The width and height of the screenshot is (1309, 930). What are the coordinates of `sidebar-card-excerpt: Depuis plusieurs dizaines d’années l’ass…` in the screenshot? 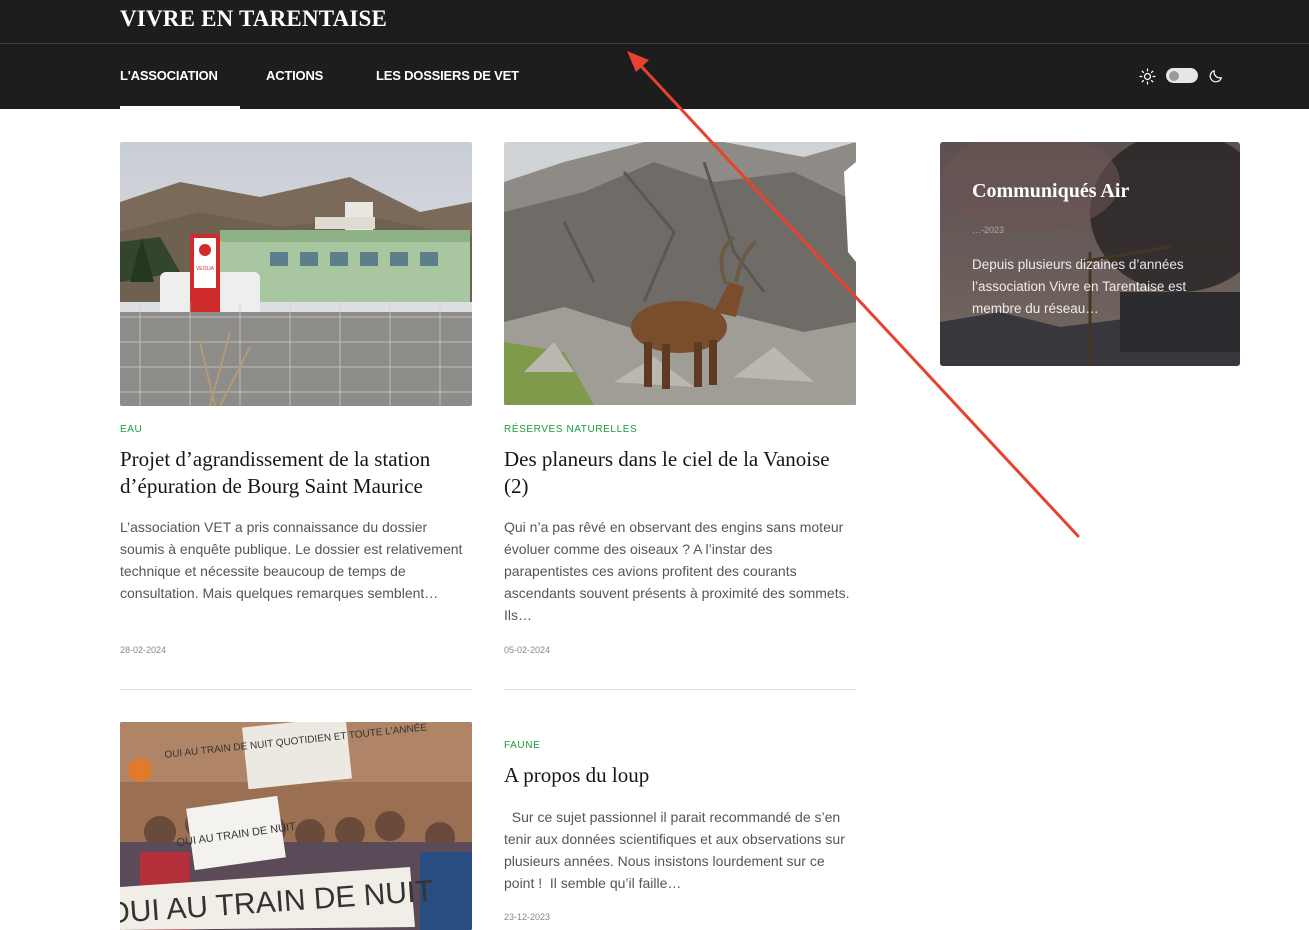 It's located at (1079, 286).